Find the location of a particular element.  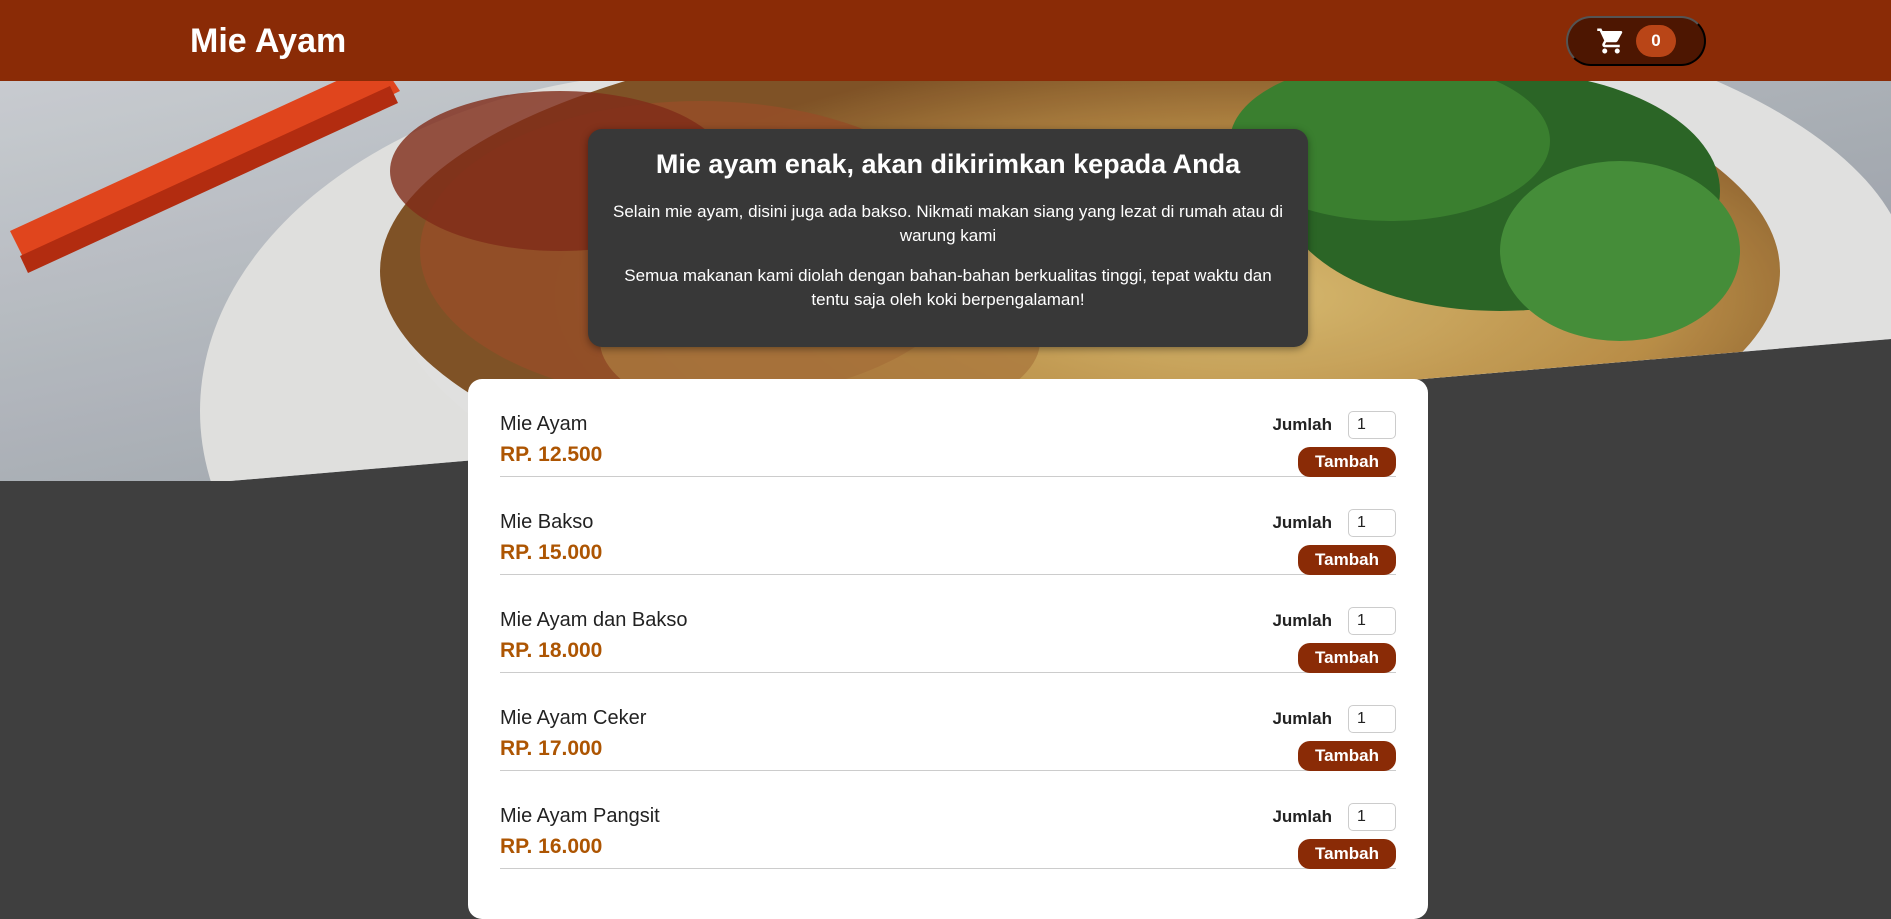

meal-price: RP. 18.000 is located at coordinates (551, 650).